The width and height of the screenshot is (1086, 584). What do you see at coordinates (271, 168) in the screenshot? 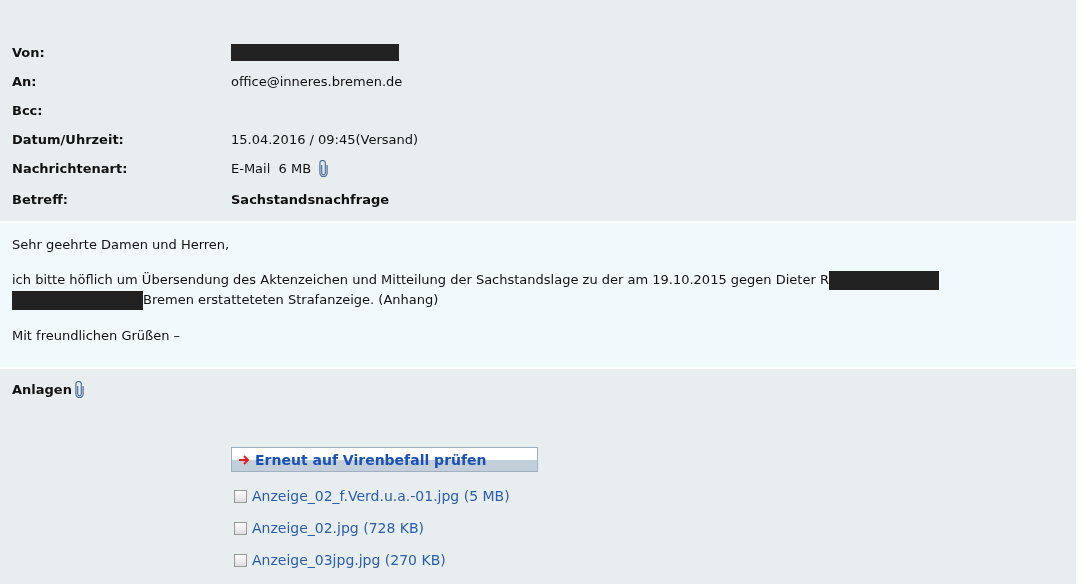
I see `field-value: E-Mail 6 MB` at bounding box center [271, 168].